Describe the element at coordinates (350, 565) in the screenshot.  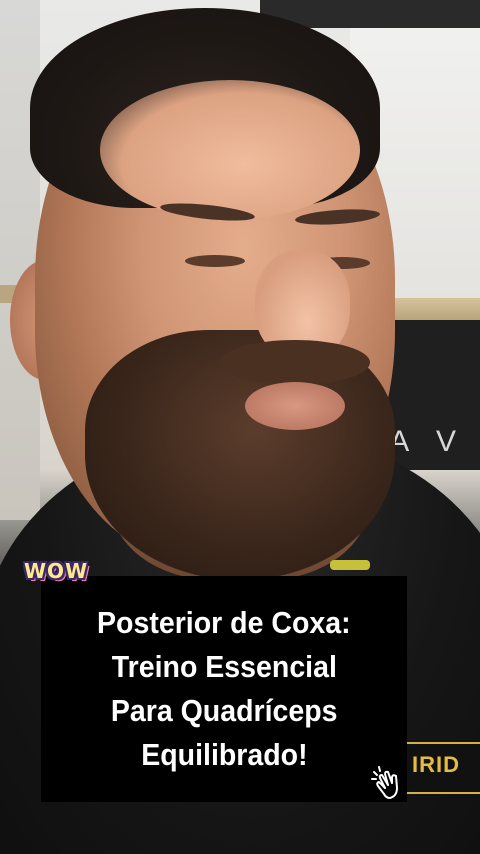
I see `shirt-collar-accent` at that location.